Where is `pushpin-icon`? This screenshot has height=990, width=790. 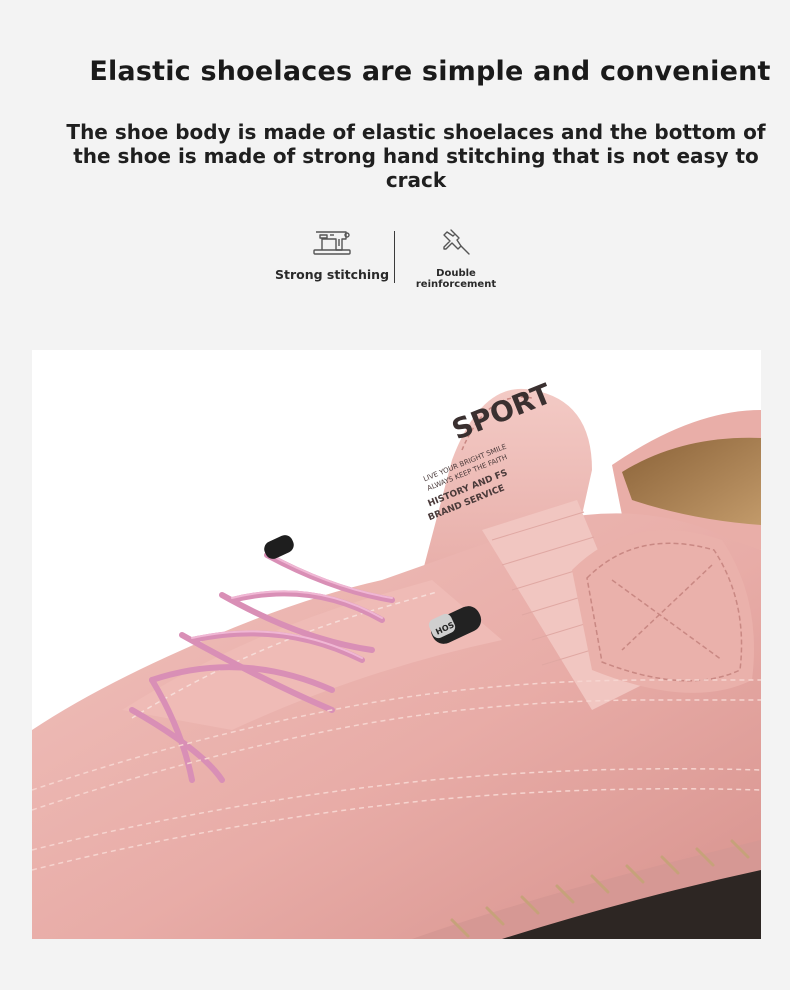
pushpin-icon is located at coordinates (456, 242).